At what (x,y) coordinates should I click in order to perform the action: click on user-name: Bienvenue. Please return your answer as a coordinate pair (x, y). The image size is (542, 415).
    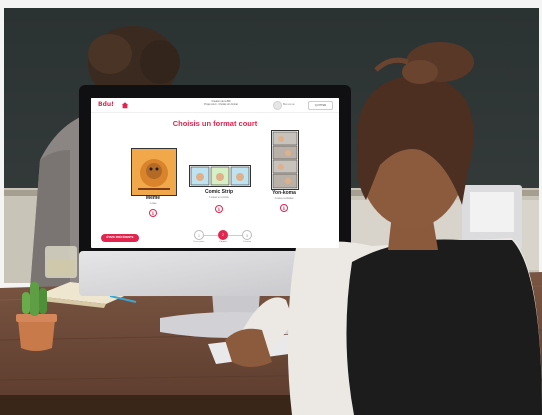
    Looking at the image, I should click on (289, 104).